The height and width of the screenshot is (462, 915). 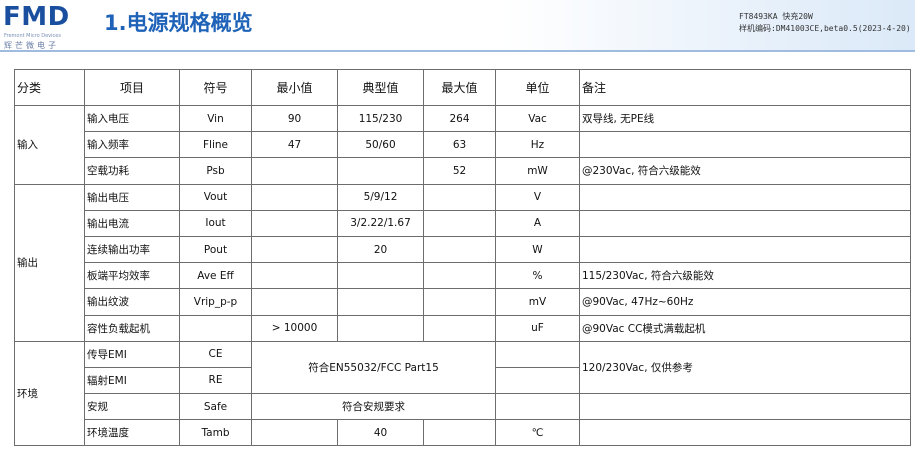 What do you see at coordinates (36, 17) in the screenshot?
I see `fmd-logo: FMD` at bounding box center [36, 17].